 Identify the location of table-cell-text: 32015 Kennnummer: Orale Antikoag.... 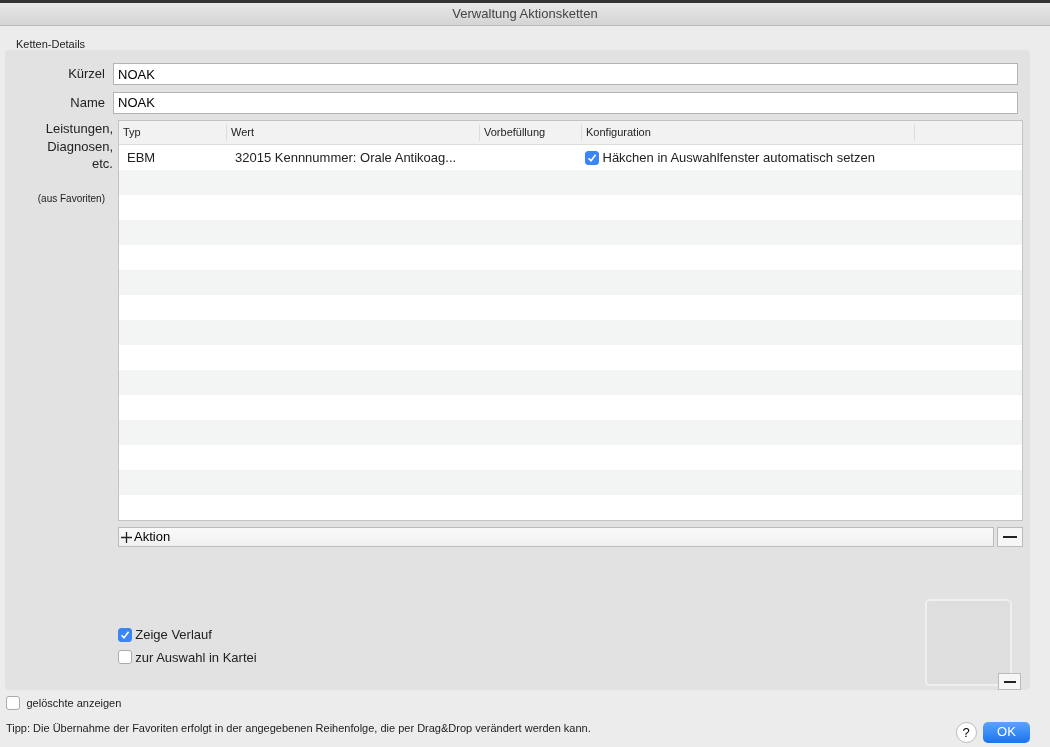
(346, 157).